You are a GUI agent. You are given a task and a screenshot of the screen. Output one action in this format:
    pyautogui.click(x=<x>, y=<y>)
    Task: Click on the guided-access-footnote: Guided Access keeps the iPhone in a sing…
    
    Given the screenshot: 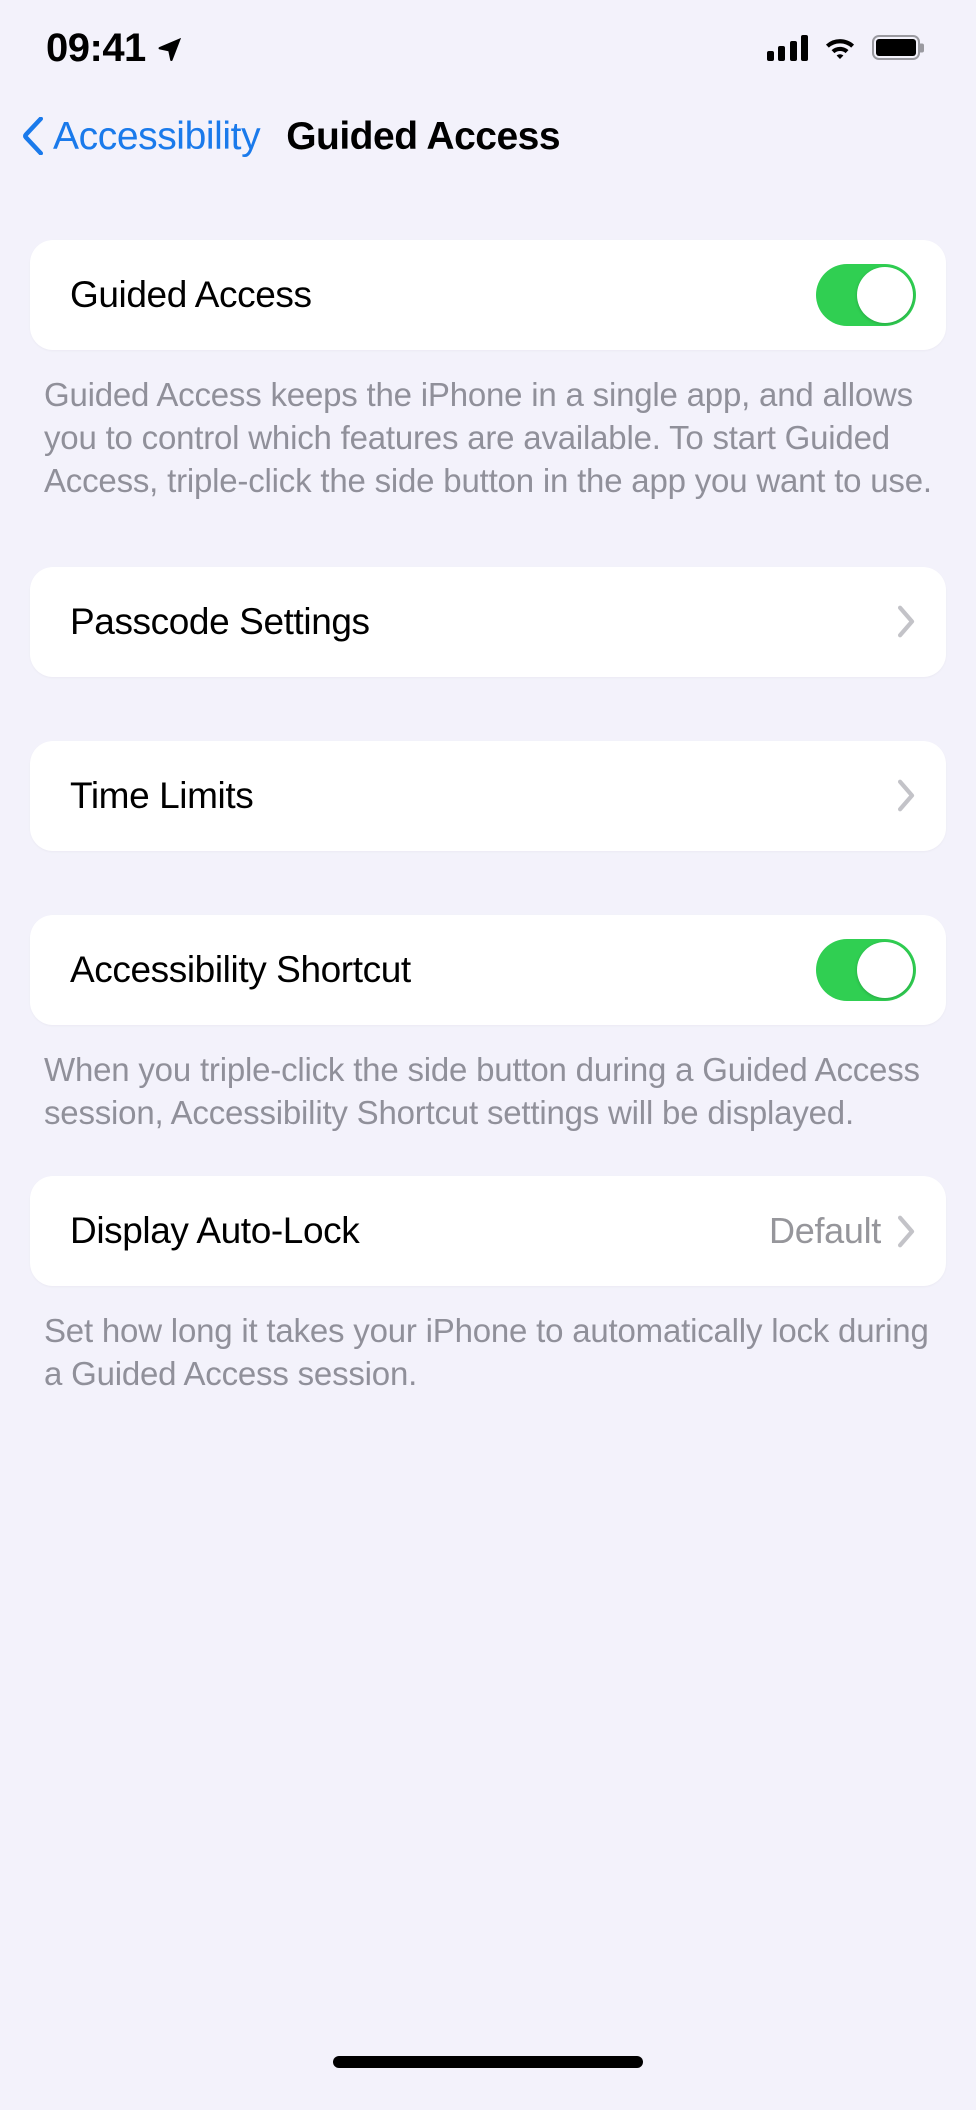 What is the action you would take?
    pyautogui.click(x=488, y=437)
    